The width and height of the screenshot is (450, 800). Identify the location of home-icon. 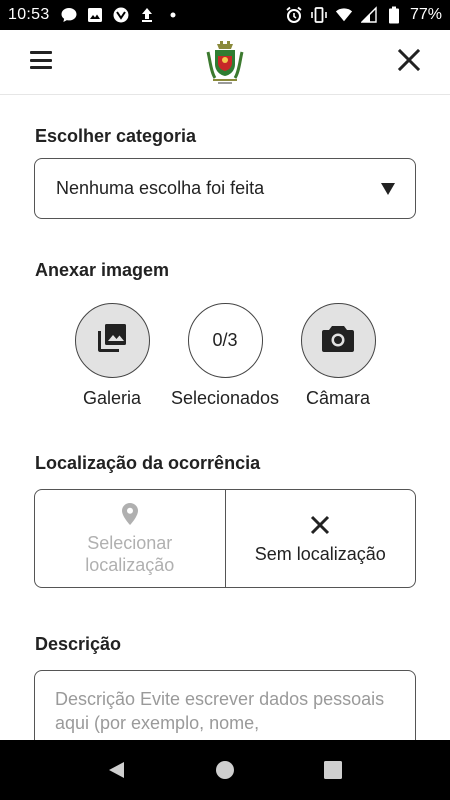
(225, 772).